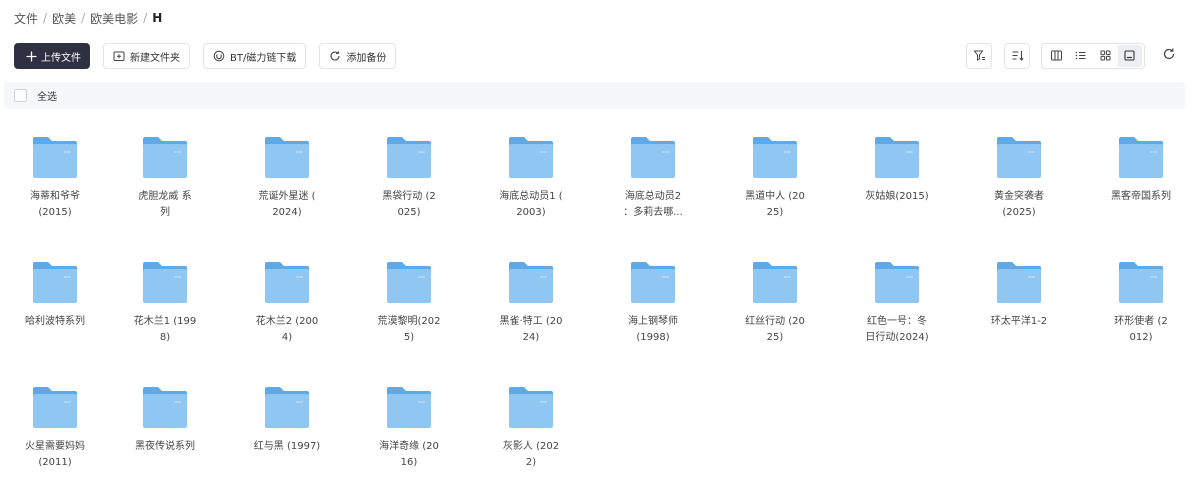 The image size is (1200, 496). Describe the element at coordinates (897, 184) in the screenshot. I see `folder-item: 灰姑娘(2015)` at that location.